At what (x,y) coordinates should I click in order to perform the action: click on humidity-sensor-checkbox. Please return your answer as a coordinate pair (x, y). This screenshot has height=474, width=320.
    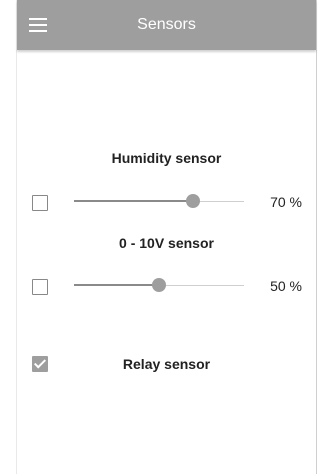
    Looking at the image, I should click on (40, 203).